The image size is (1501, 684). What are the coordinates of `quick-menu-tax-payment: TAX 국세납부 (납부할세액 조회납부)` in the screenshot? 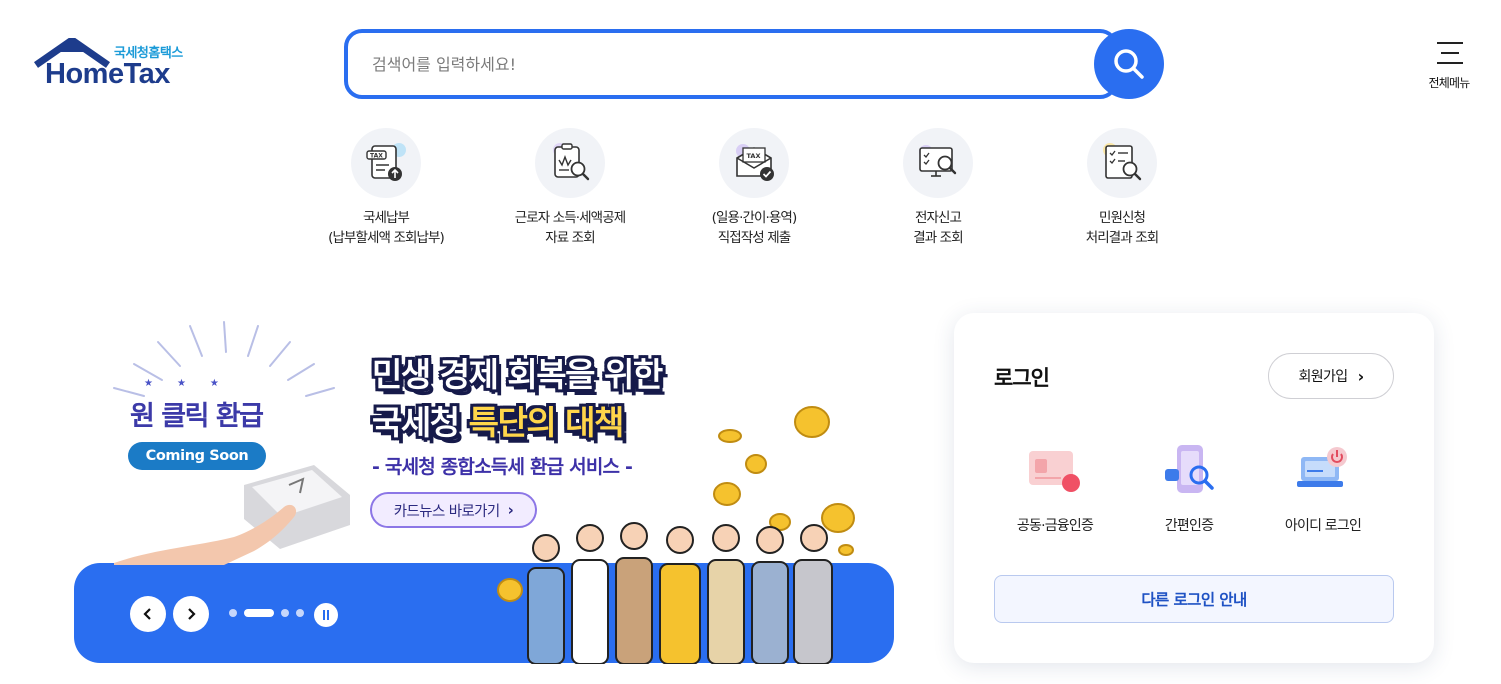 It's located at (386, 188).